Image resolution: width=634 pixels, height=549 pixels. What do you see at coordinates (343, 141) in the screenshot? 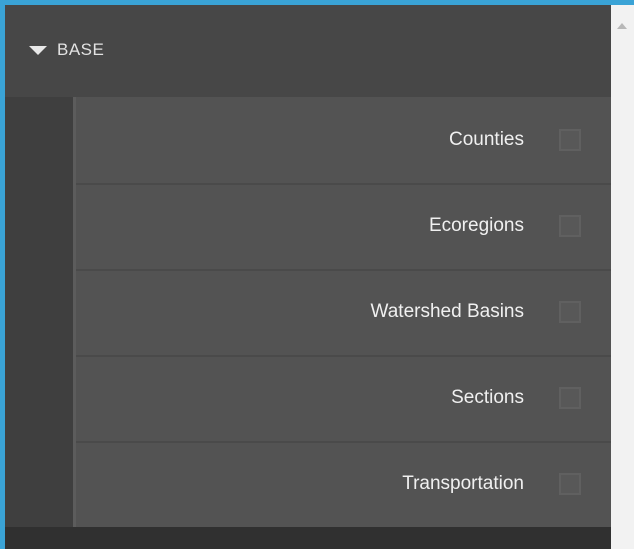
I see `layer-row-counties: Counties` at bounding box center [343, 141].